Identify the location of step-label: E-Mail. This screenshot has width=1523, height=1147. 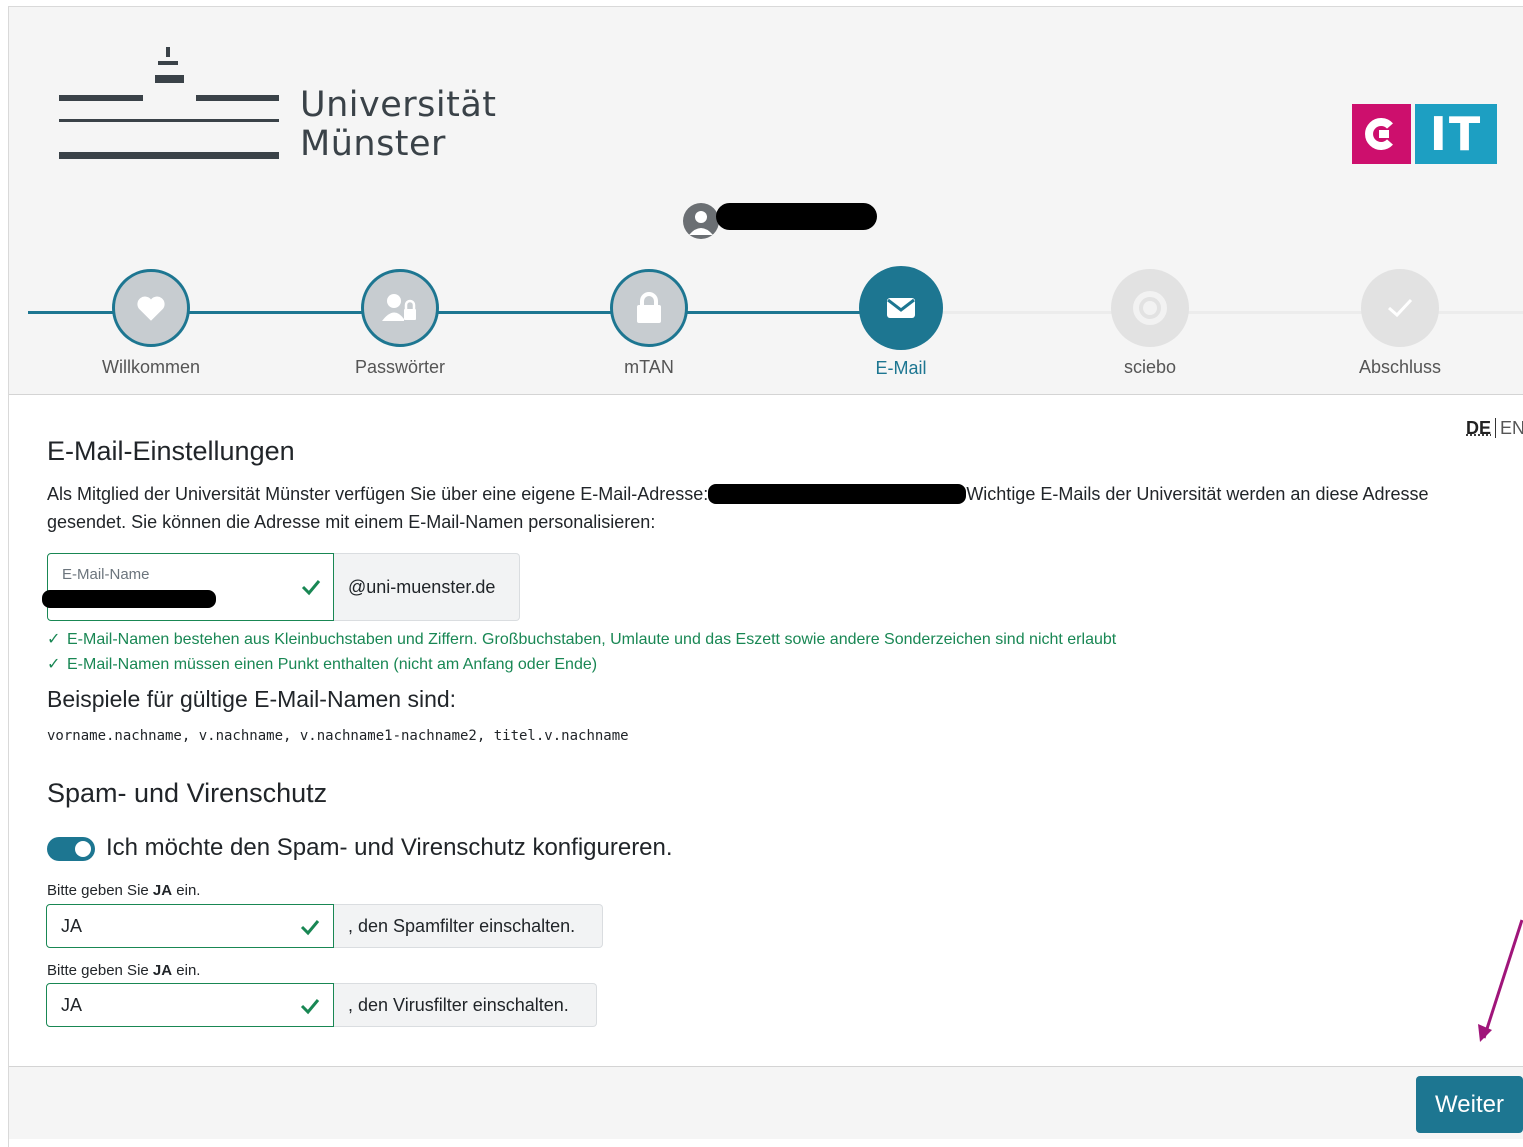
(901, 368).